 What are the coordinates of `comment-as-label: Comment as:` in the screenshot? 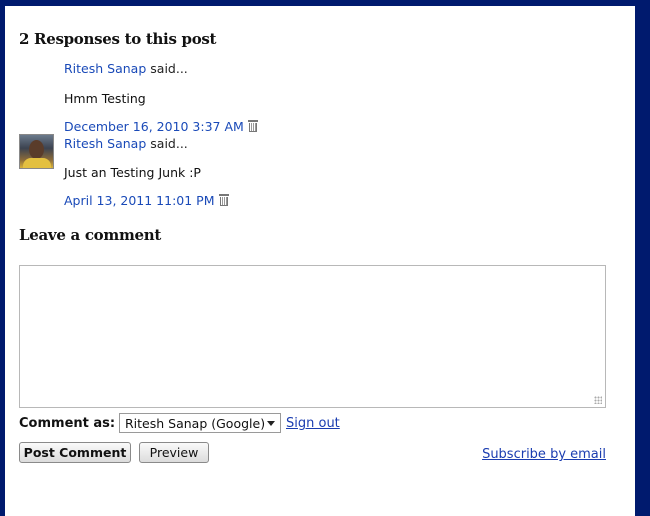 It's located at (67, 423).